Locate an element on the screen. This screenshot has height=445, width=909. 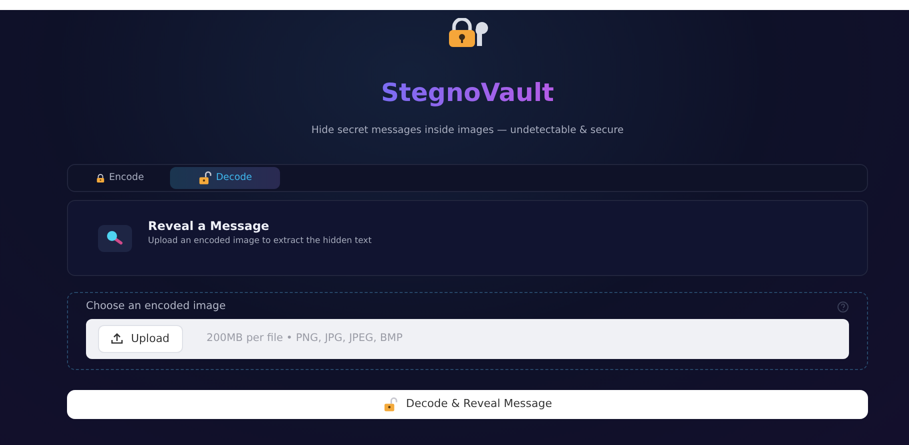
section-description: Upload an encoded image to extract the hidden text is located at coordinates (260, 241).